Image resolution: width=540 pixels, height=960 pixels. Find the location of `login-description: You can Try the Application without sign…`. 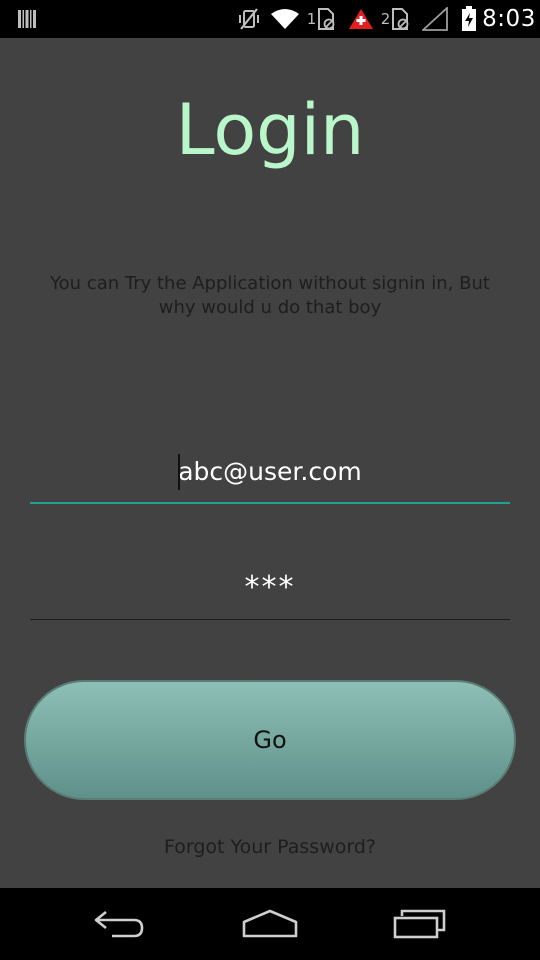

login-description: You can Try the Application without sign… is located at coordinates (270, 295).